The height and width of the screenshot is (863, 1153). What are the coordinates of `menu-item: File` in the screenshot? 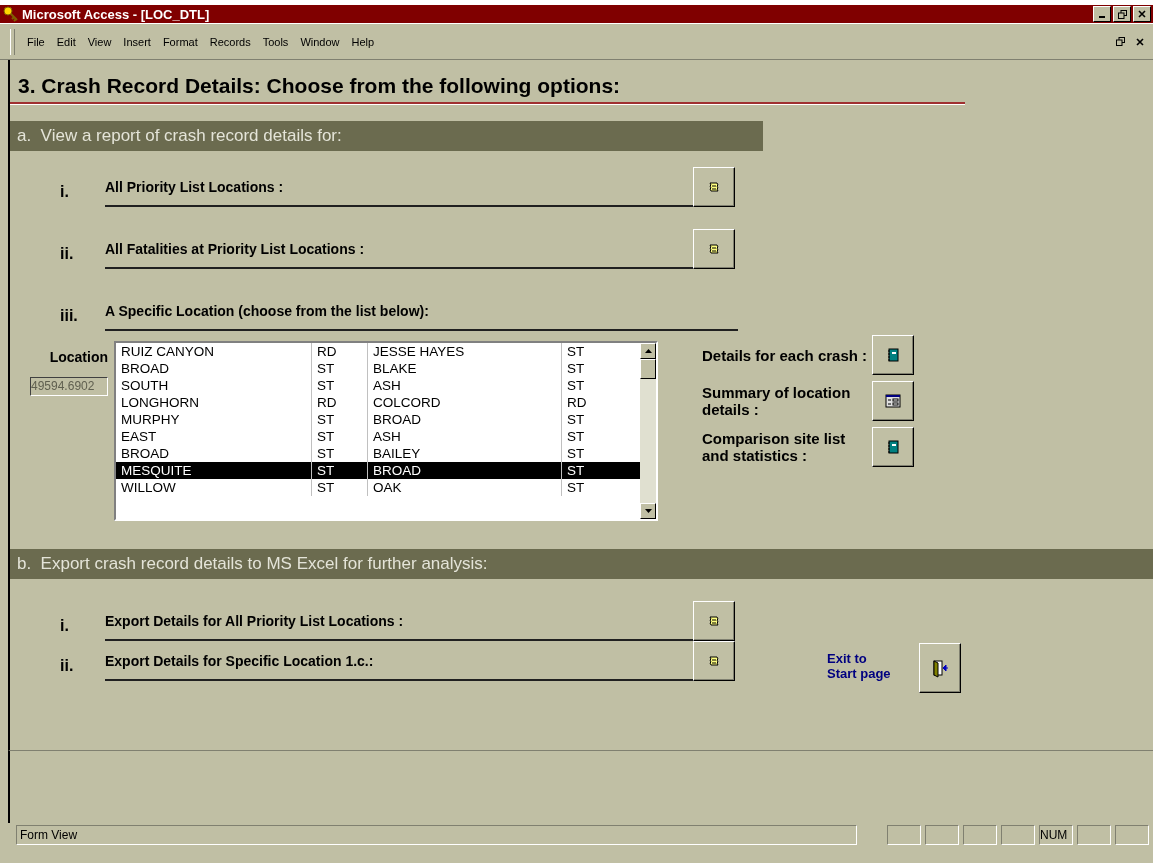 It's located at (36, 41).